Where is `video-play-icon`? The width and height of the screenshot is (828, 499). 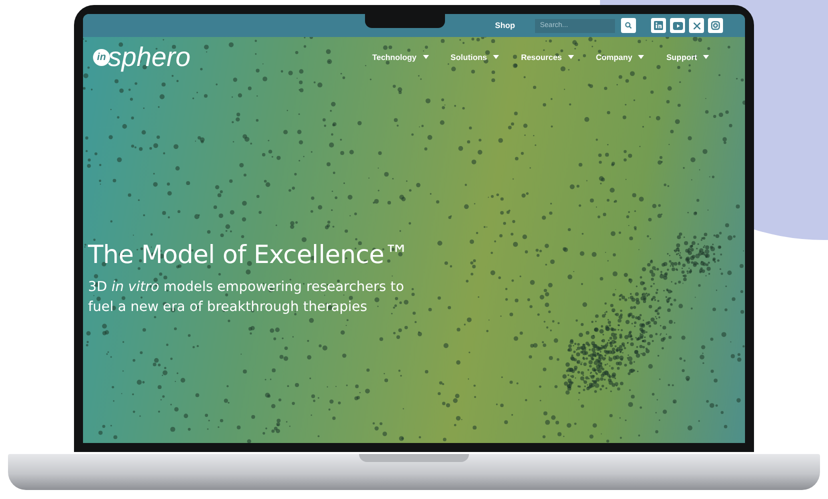 video-play-icon is located at coordinates (677, 26).